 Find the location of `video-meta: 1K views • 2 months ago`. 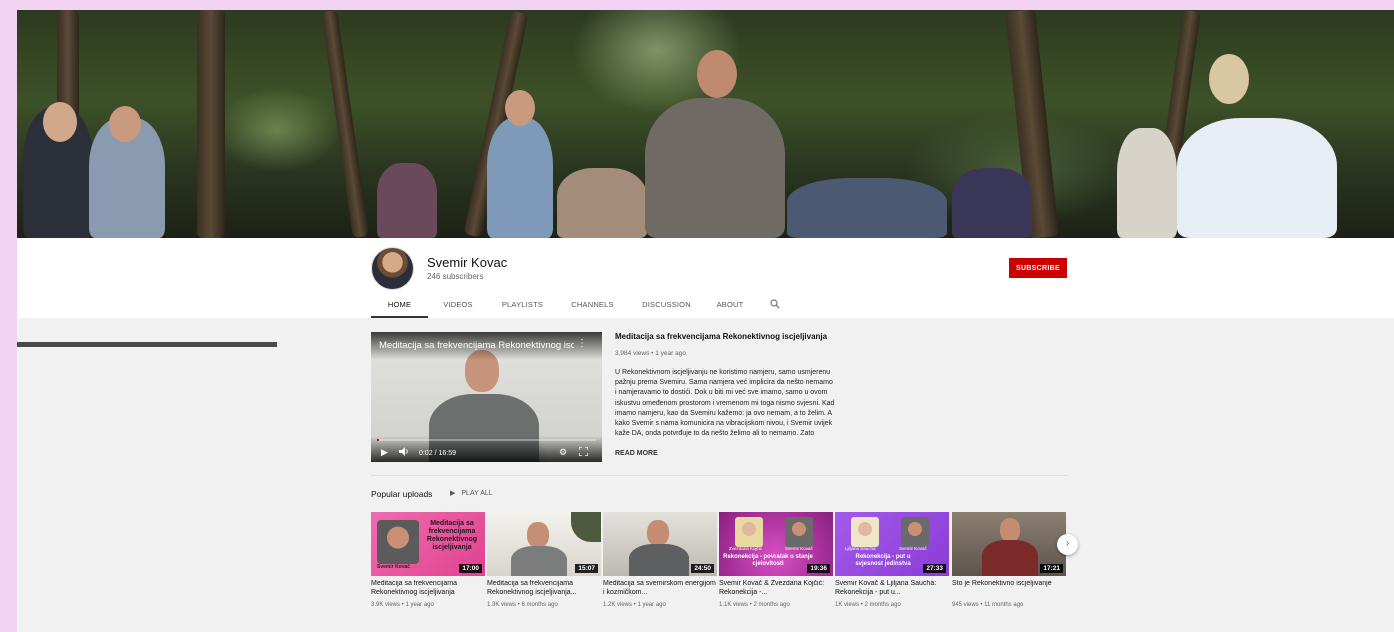

video-meta: 1K views • 2 months ago is located at coordinates (868, 605).